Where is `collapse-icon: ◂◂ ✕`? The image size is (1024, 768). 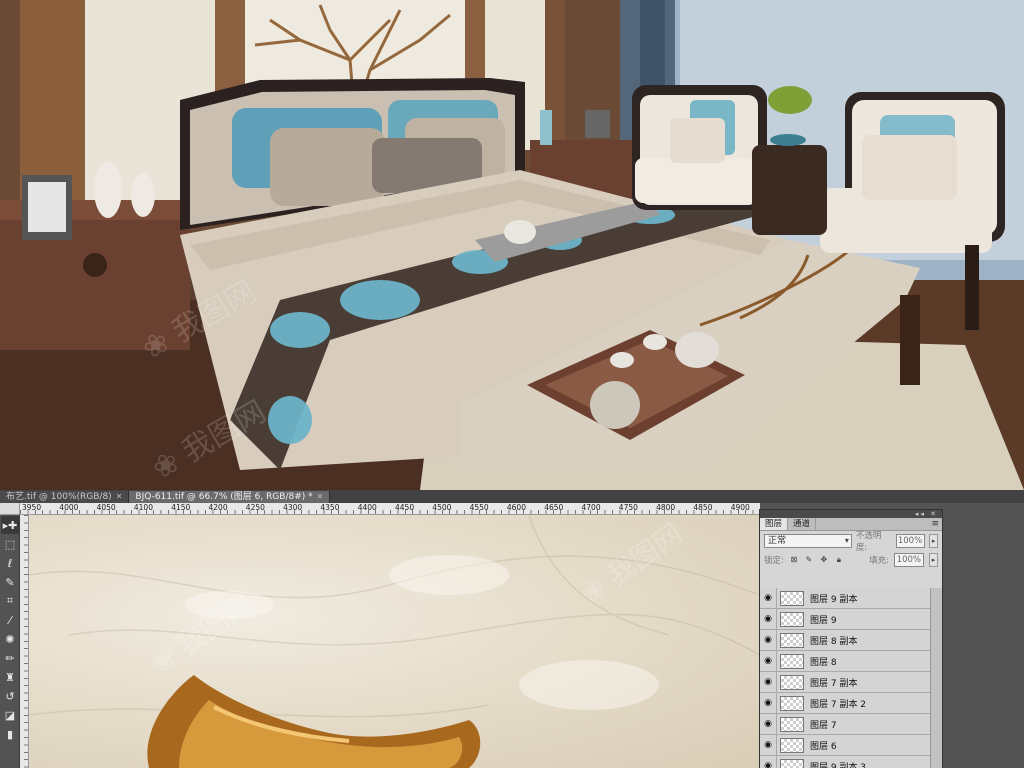
collapse-icon: ◂◂ ✕ is located at coordinates (926, 514).